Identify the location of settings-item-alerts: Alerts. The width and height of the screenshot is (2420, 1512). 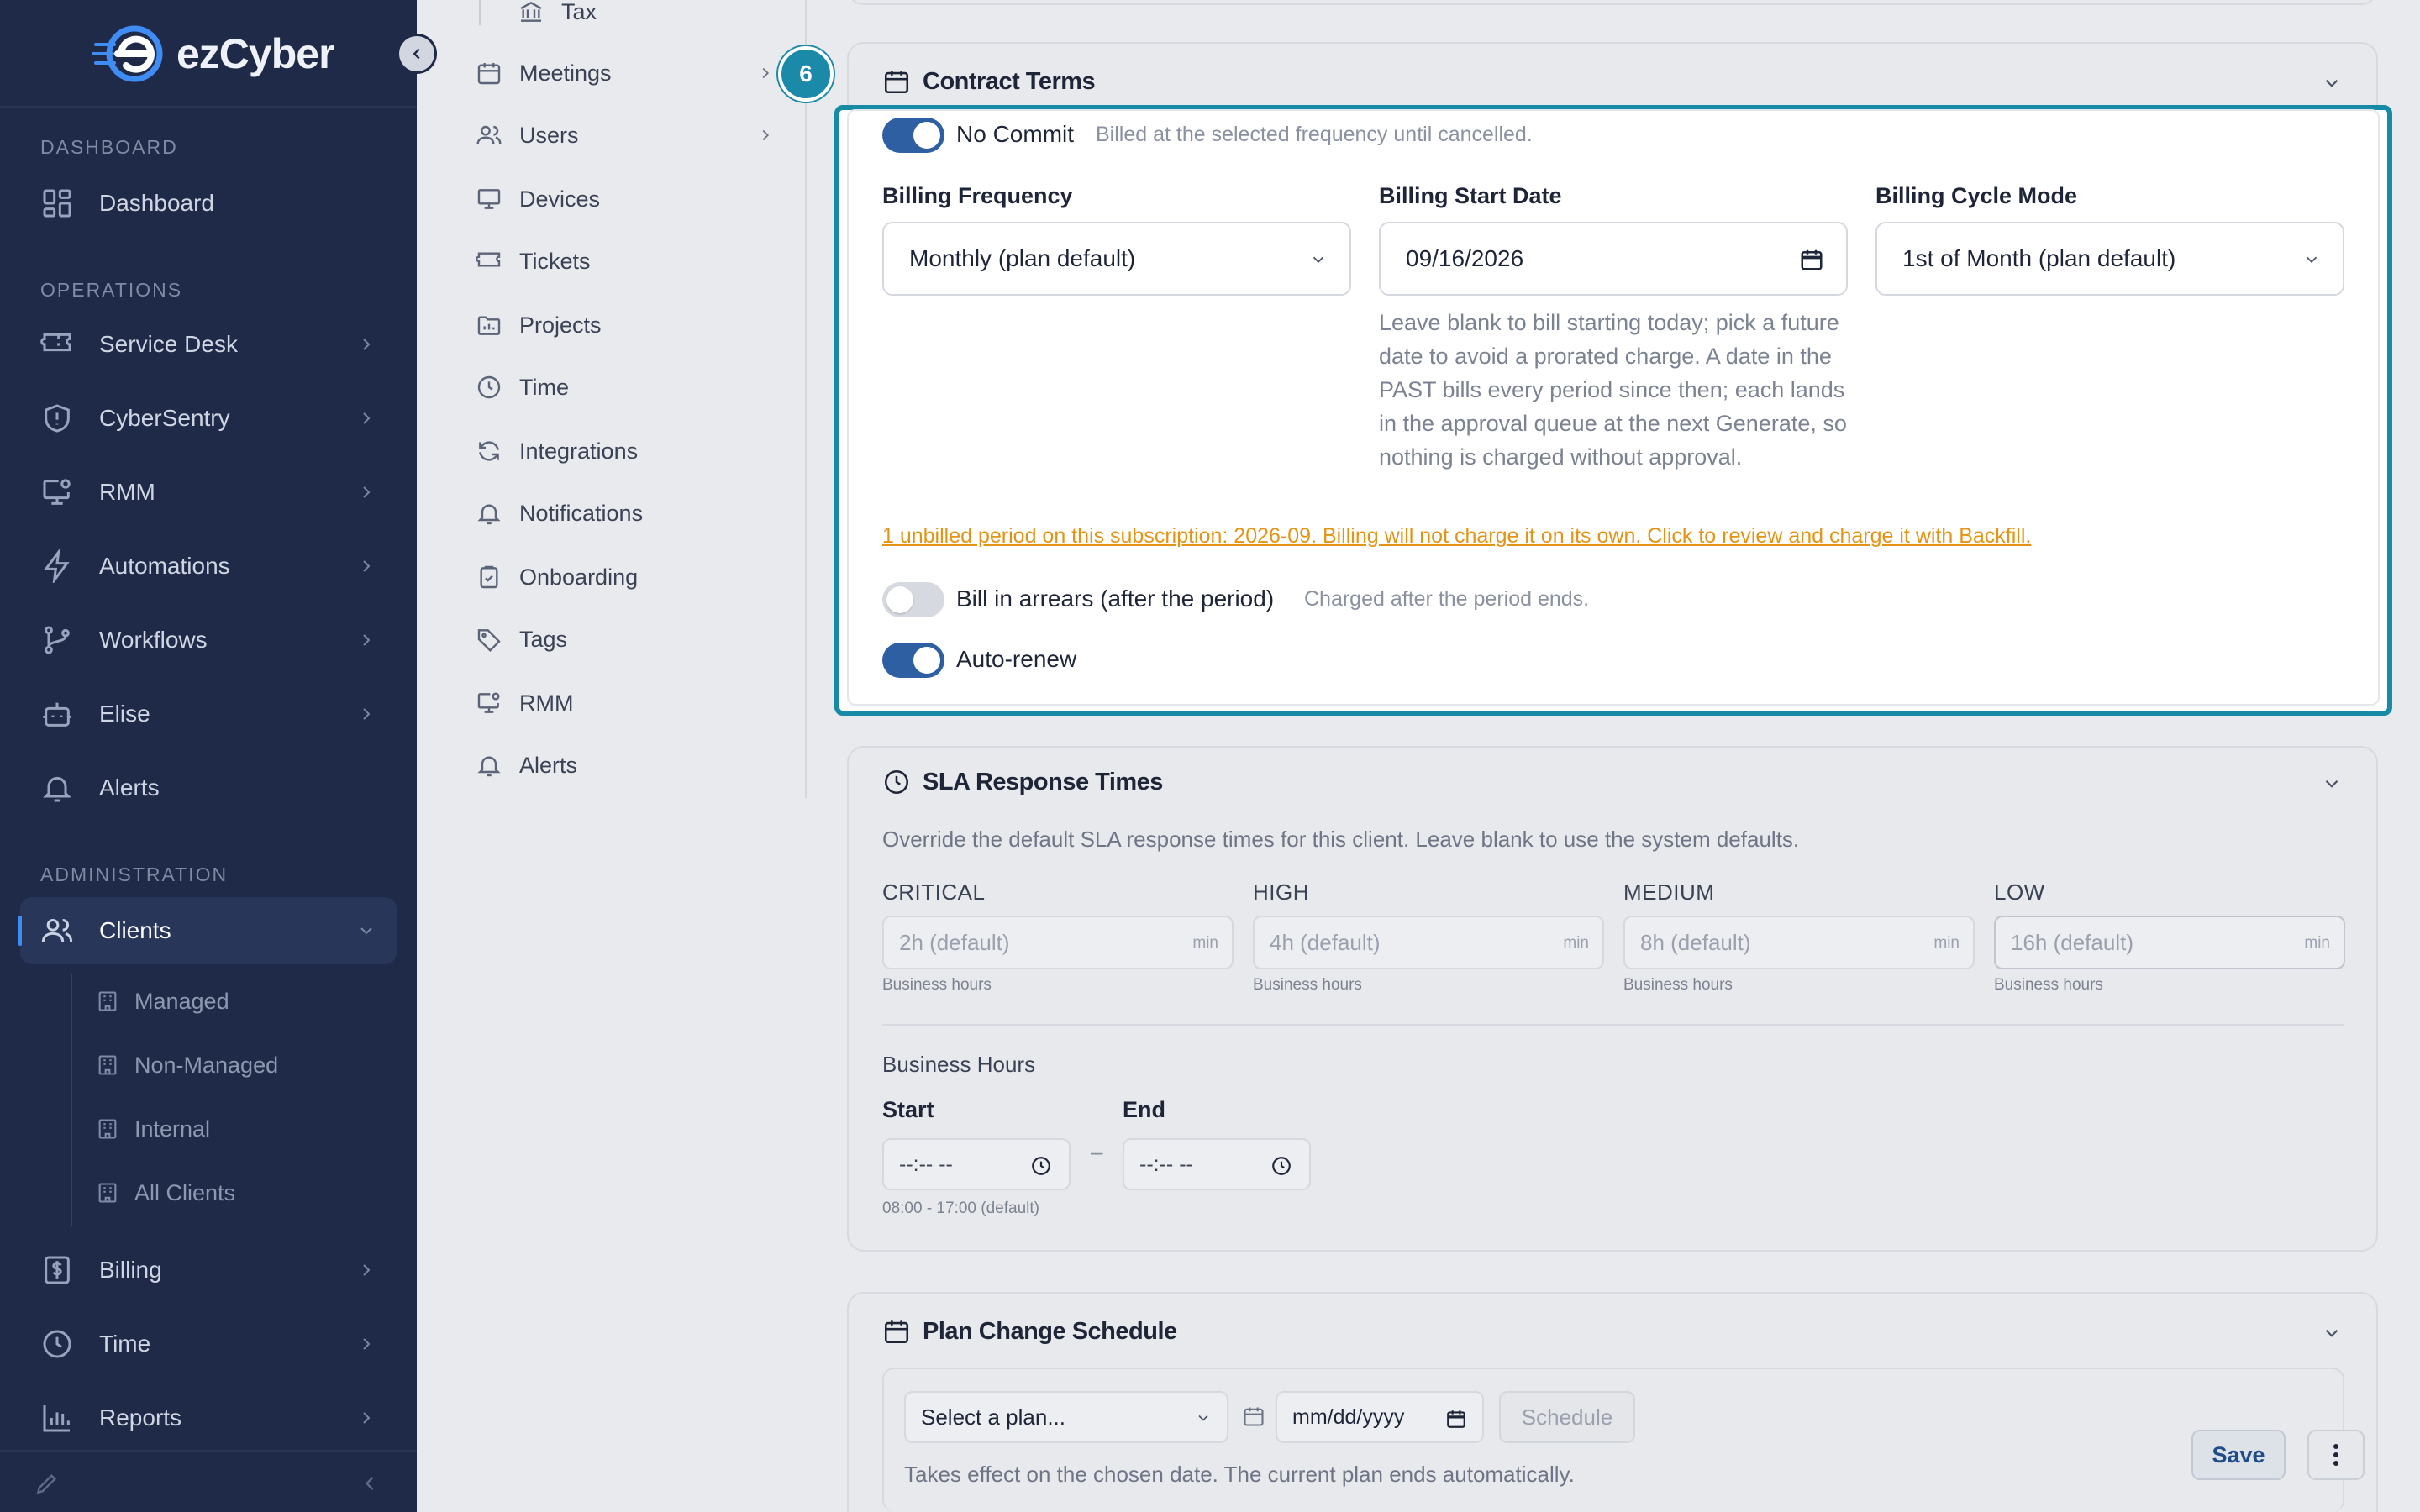
(526, 765).